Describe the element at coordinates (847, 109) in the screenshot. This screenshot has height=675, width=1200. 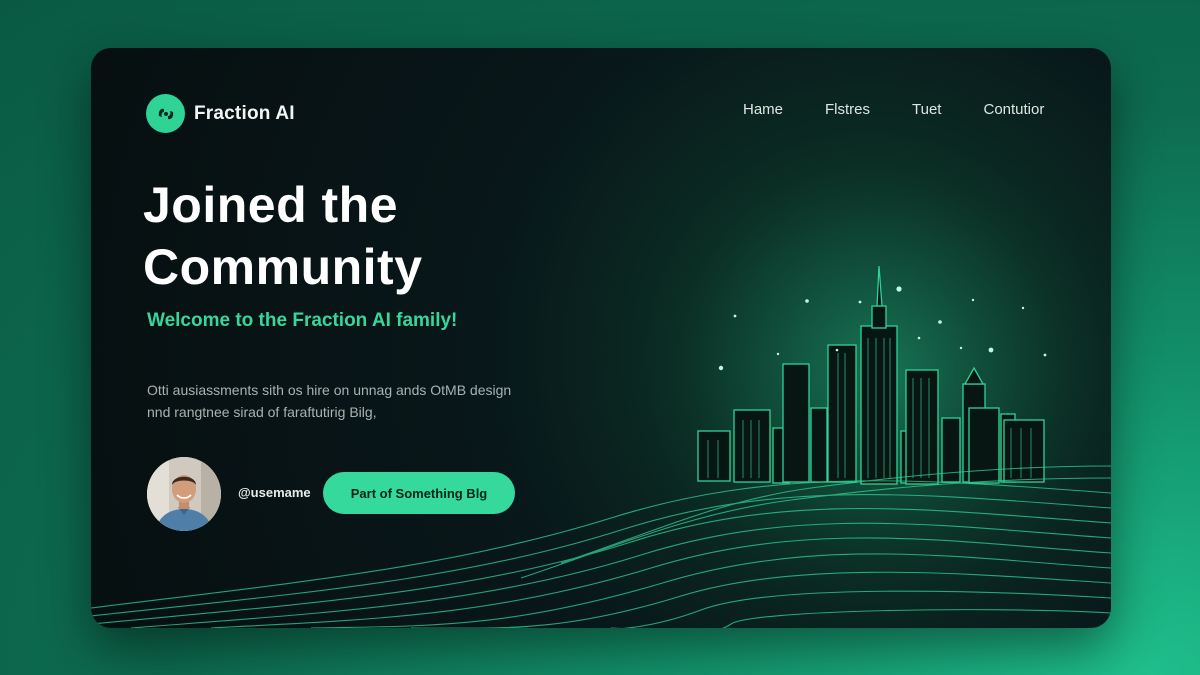
I see `nav-item-features: Flstres` at that location.